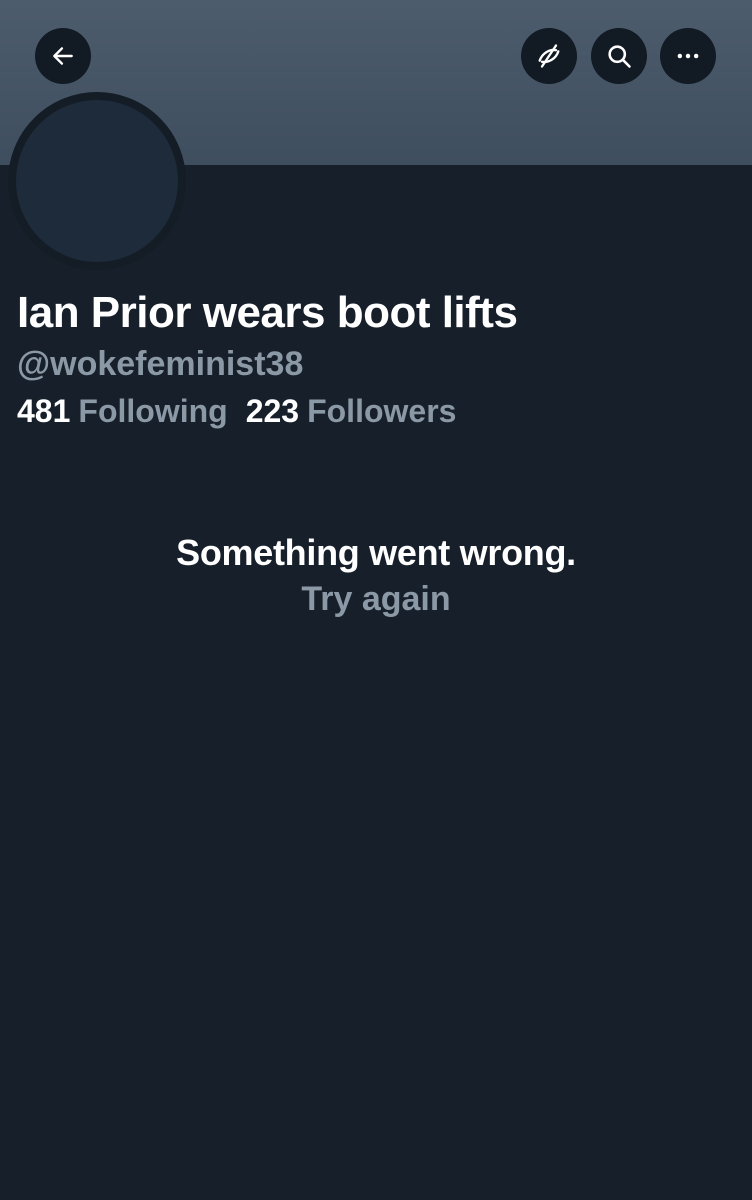  I want to click on translate-toggle-button, so click(549, 56).